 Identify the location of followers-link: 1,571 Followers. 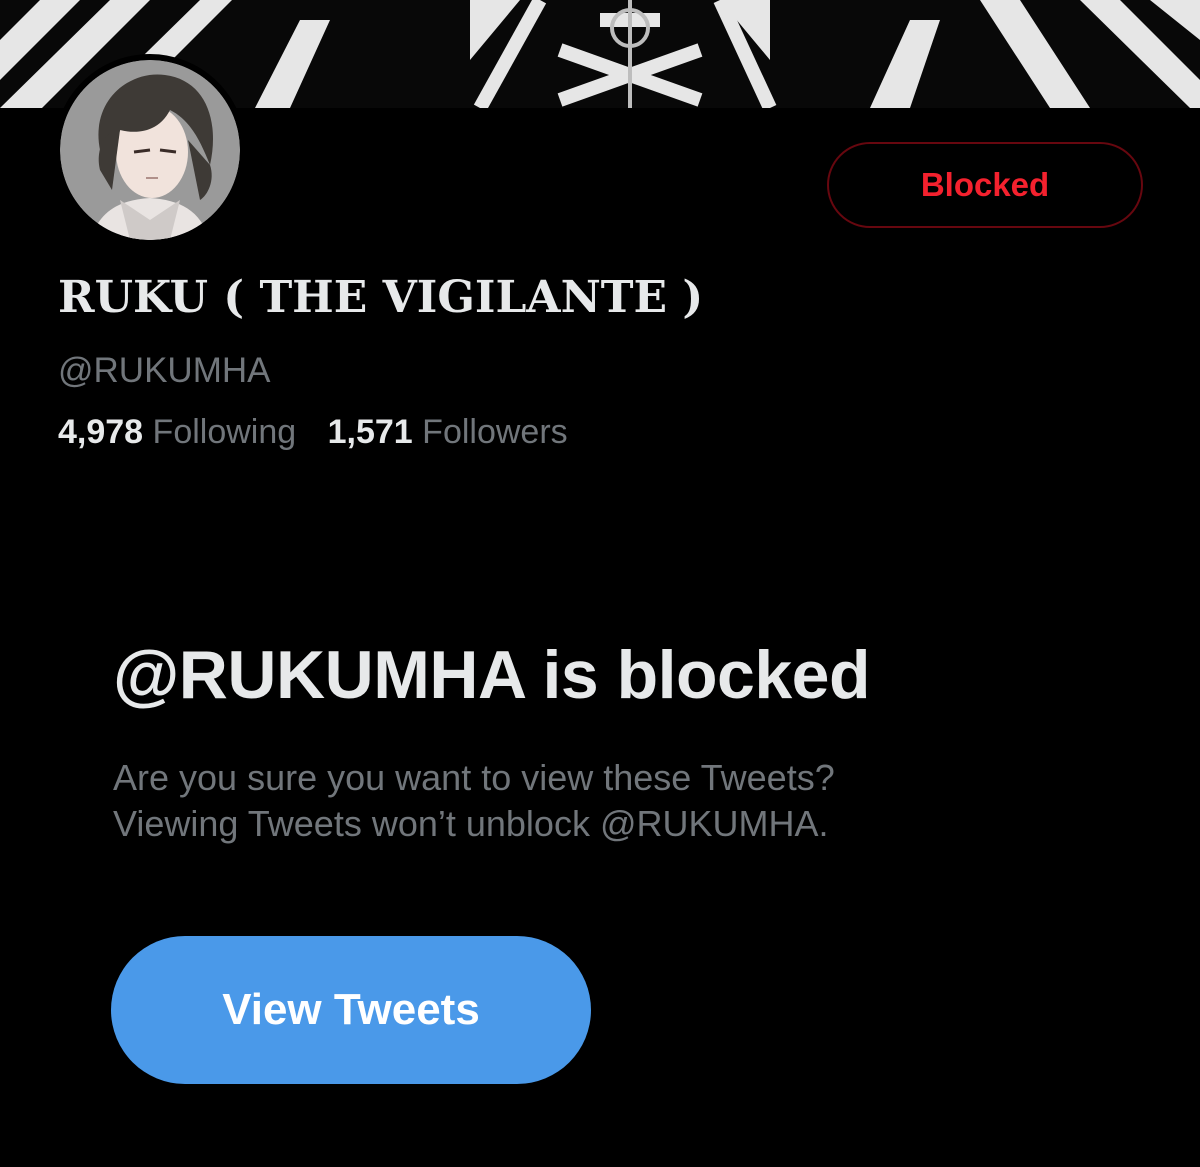
(448, 432).